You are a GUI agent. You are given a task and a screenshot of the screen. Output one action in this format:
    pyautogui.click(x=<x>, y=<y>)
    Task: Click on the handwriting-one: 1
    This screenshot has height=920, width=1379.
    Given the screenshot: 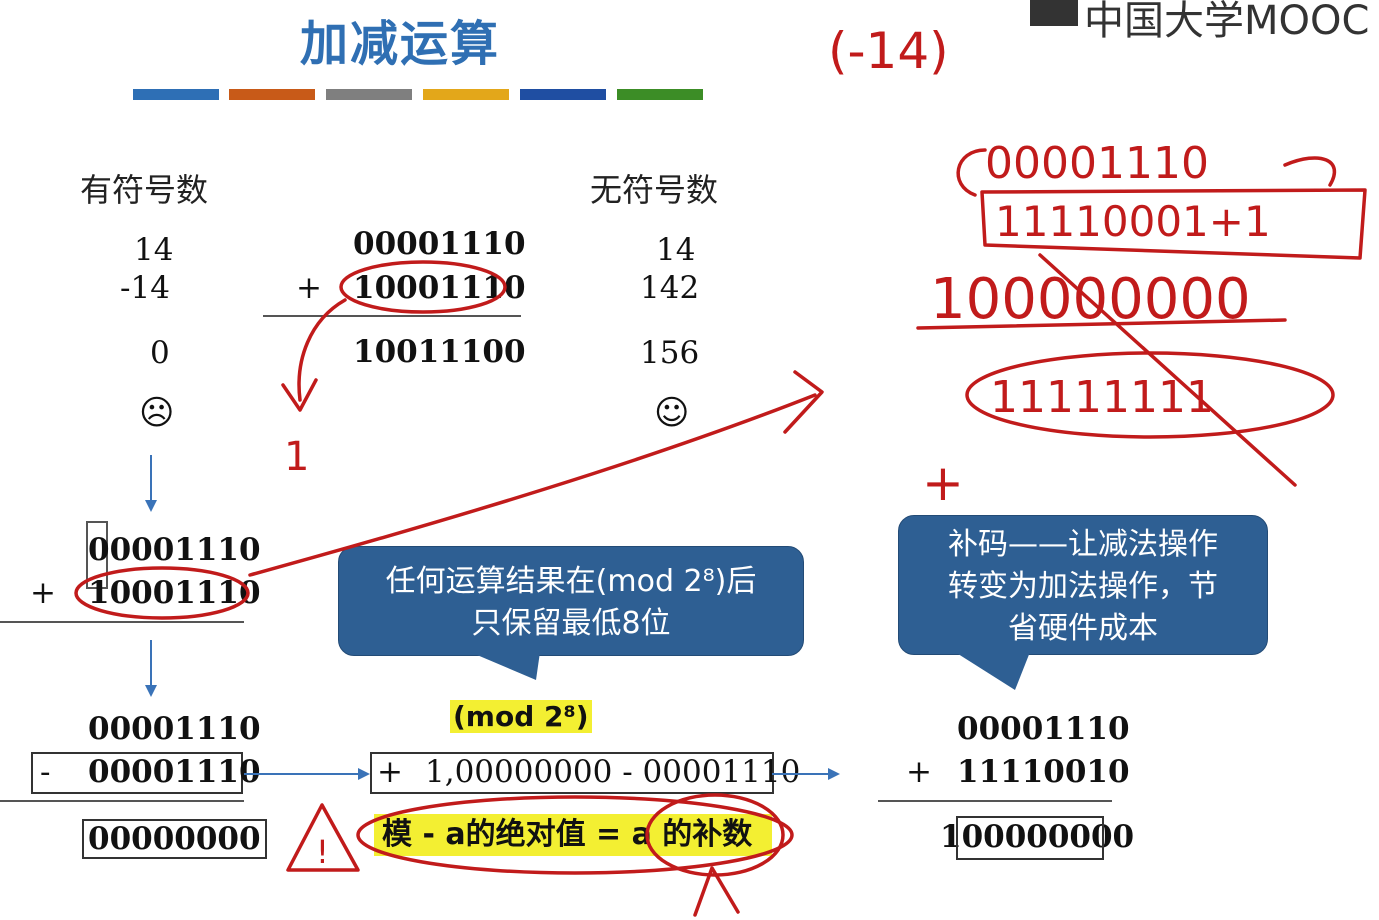 What is the action you would take?
    pyautogui.click(x=296, y=457)
    